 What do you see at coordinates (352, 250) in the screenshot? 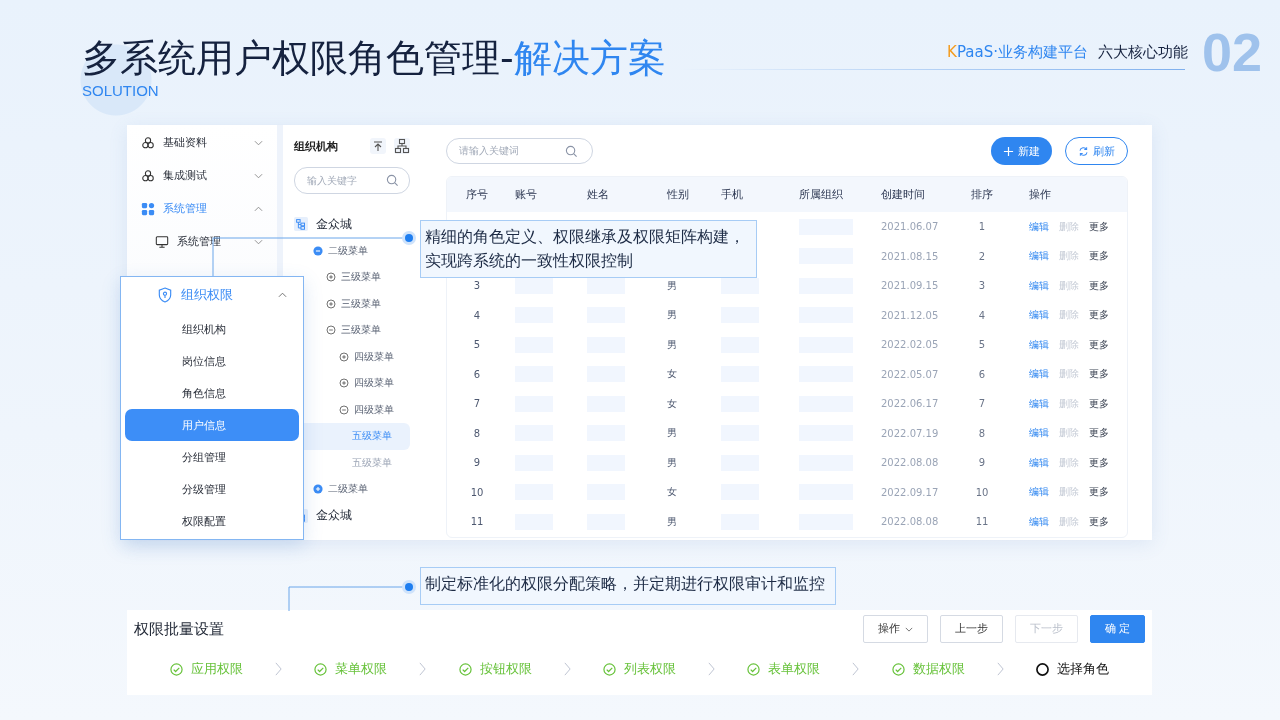
I see `tree-node: 二级菜单` at bounding box center [352, 250].